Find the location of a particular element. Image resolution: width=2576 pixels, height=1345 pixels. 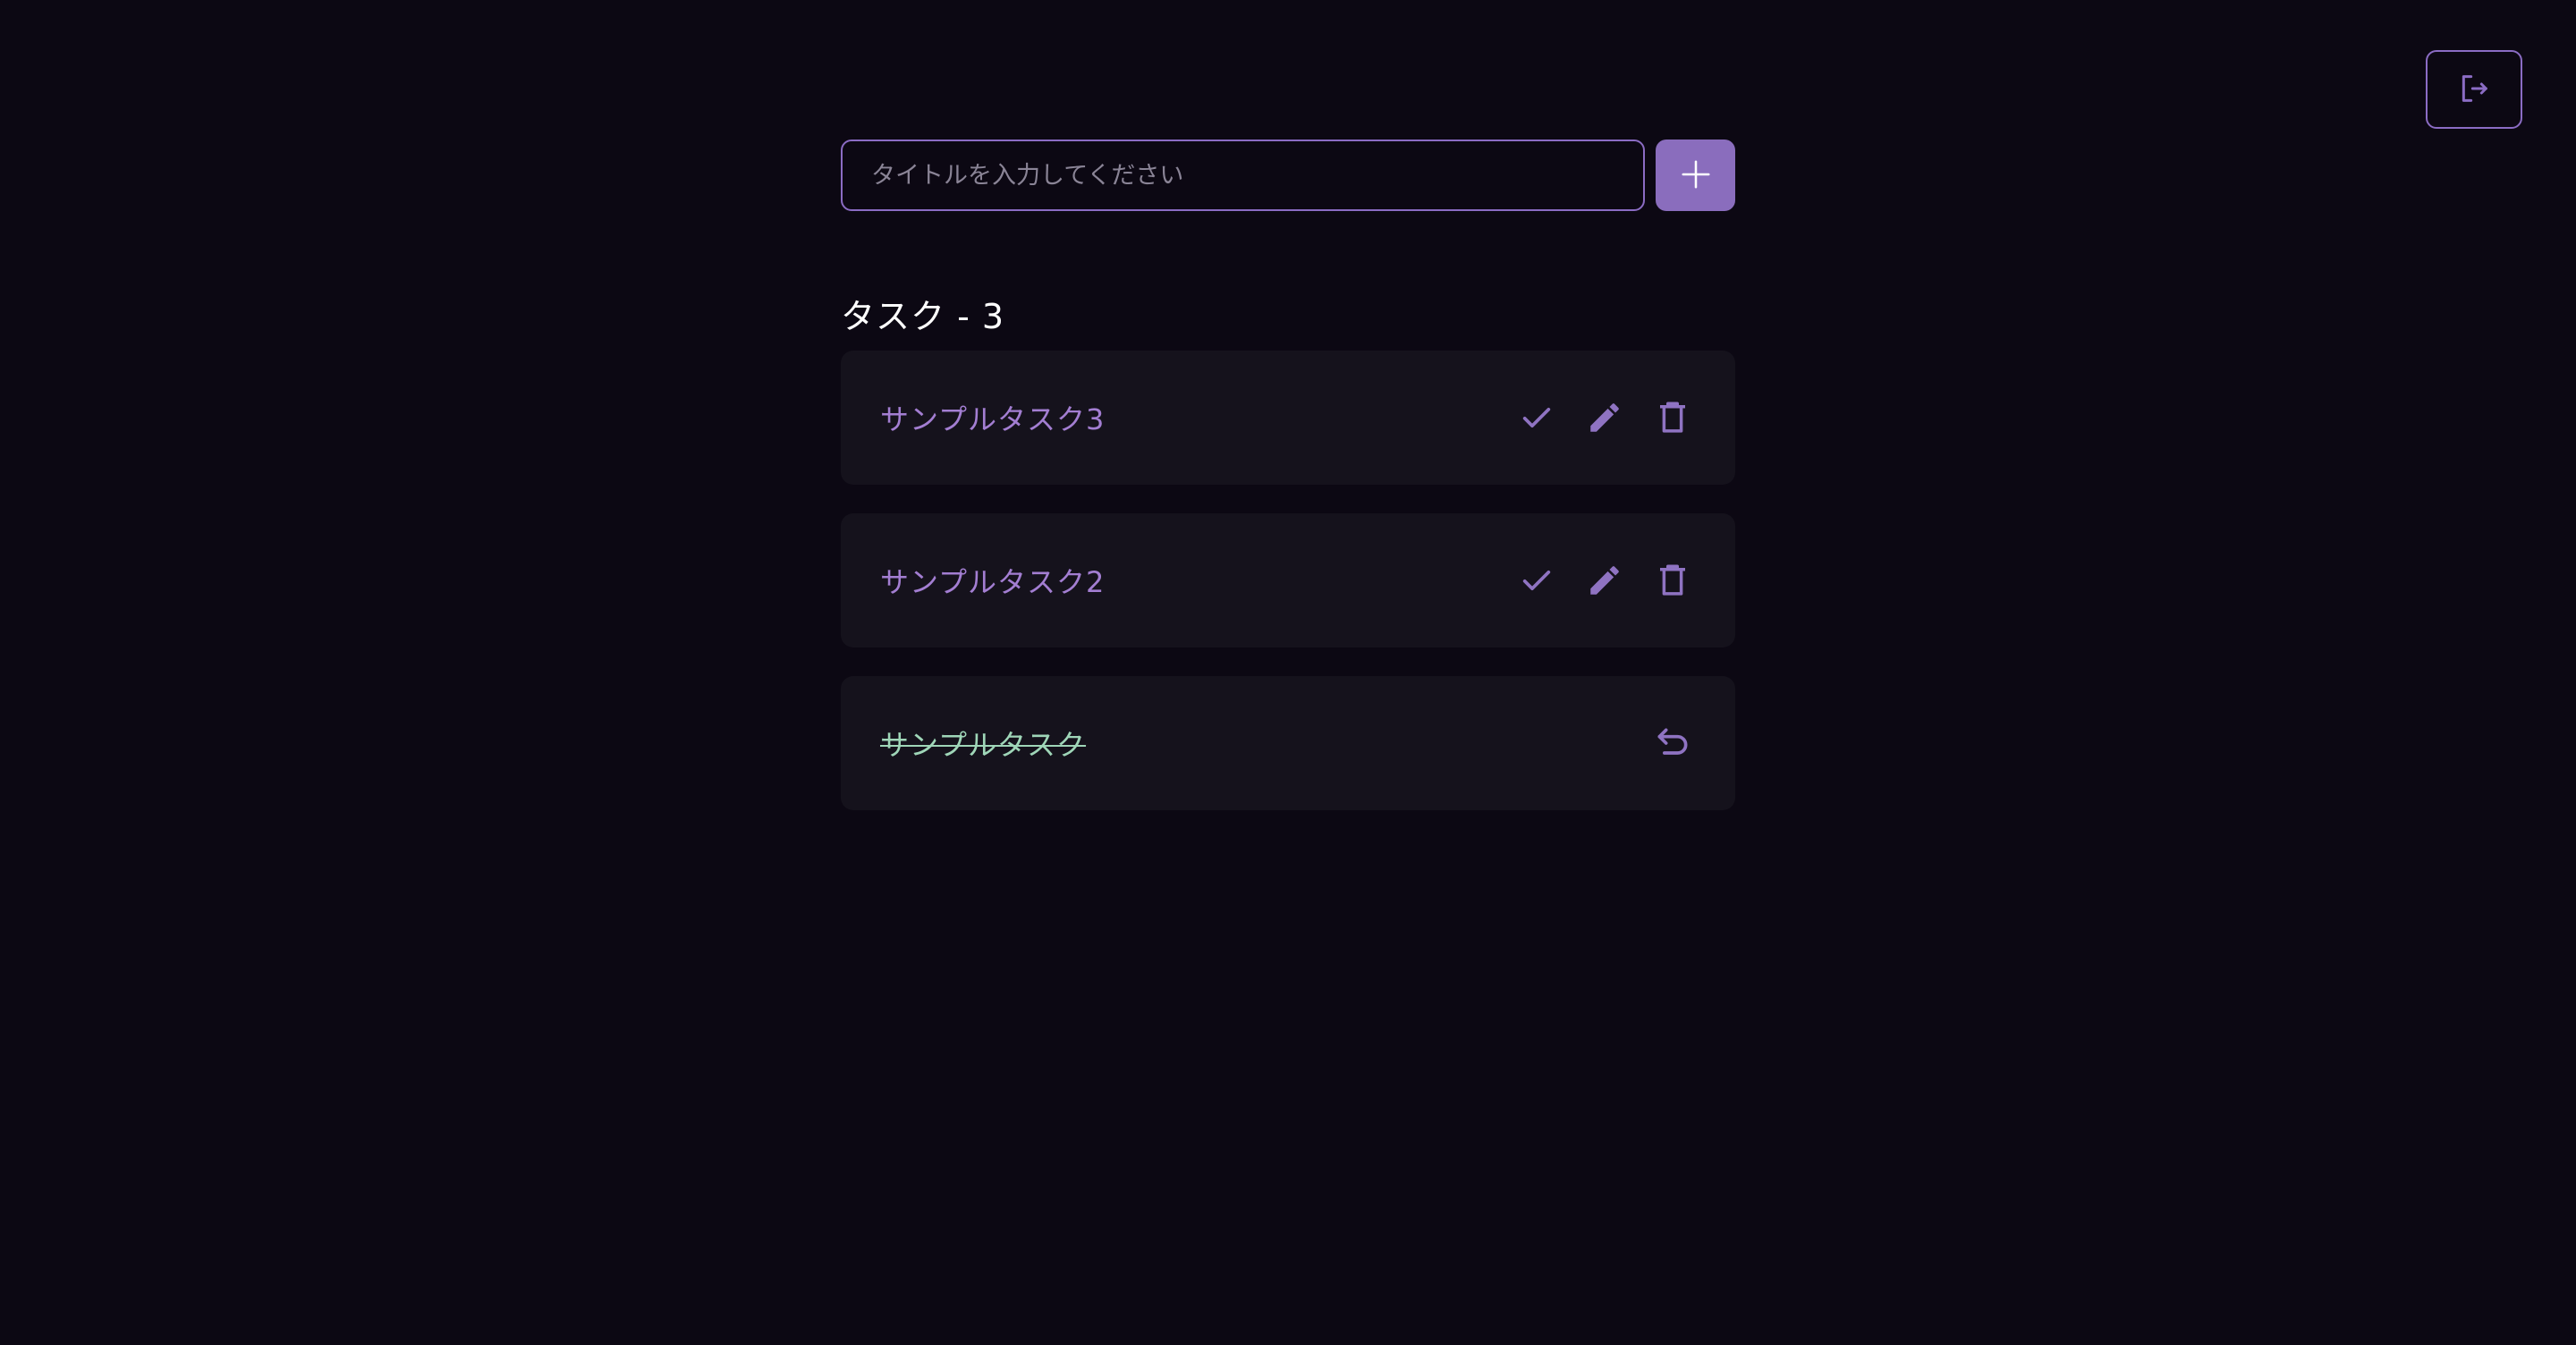

plus-icon is located at coordinates (1696, 175).